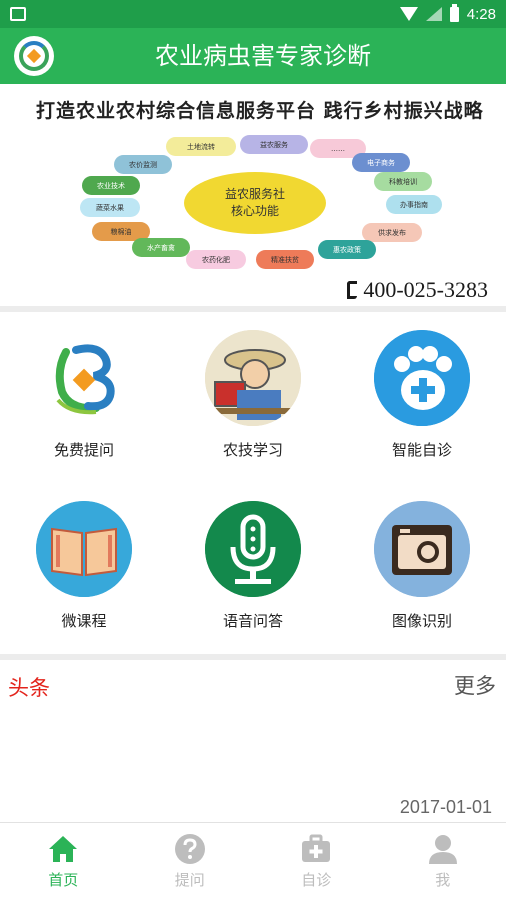 The image size is (506, 900). I want to click on tab-me: 我, so click(443, 861).